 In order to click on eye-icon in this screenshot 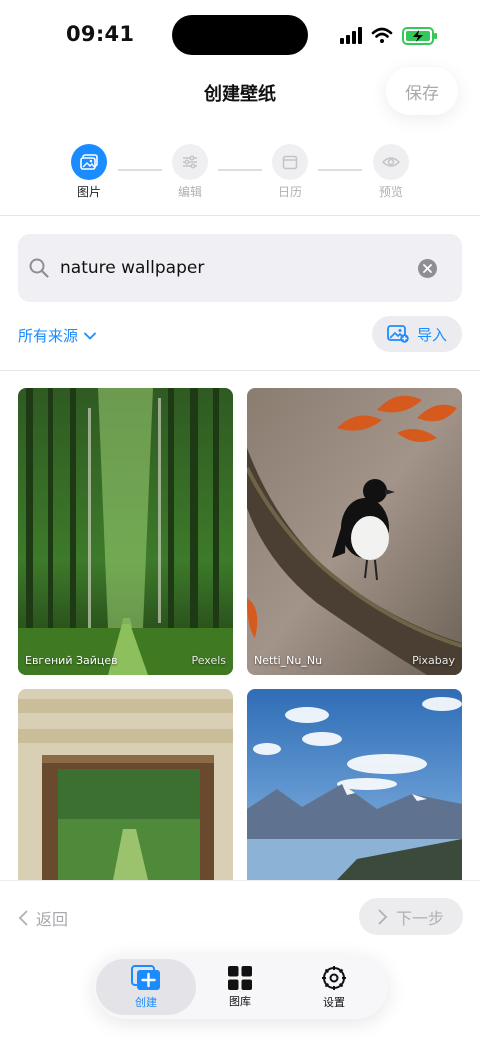, I will do `click(391, 162)`.